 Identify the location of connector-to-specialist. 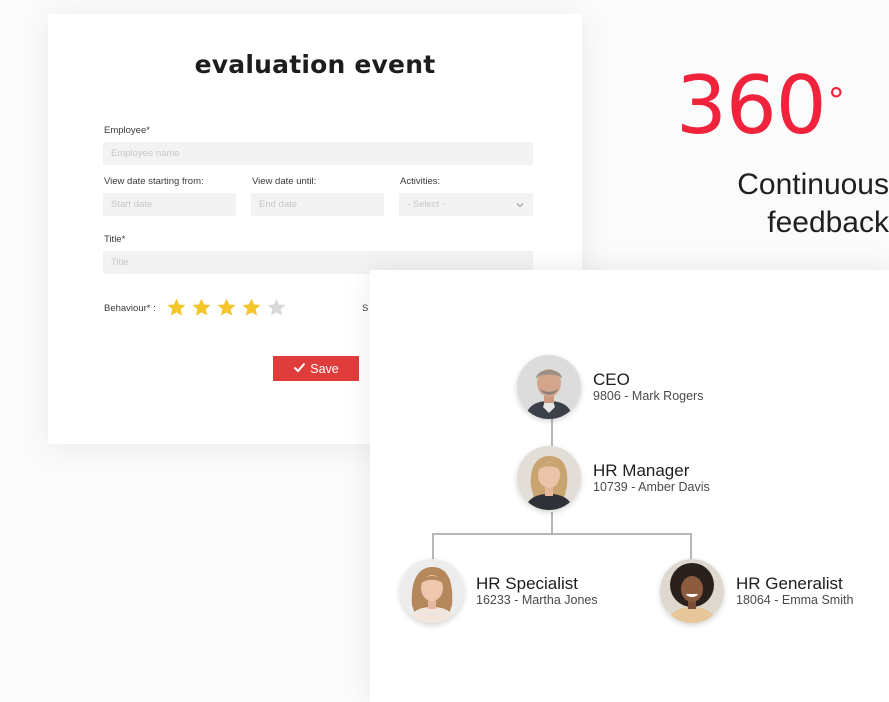
(433, 547).